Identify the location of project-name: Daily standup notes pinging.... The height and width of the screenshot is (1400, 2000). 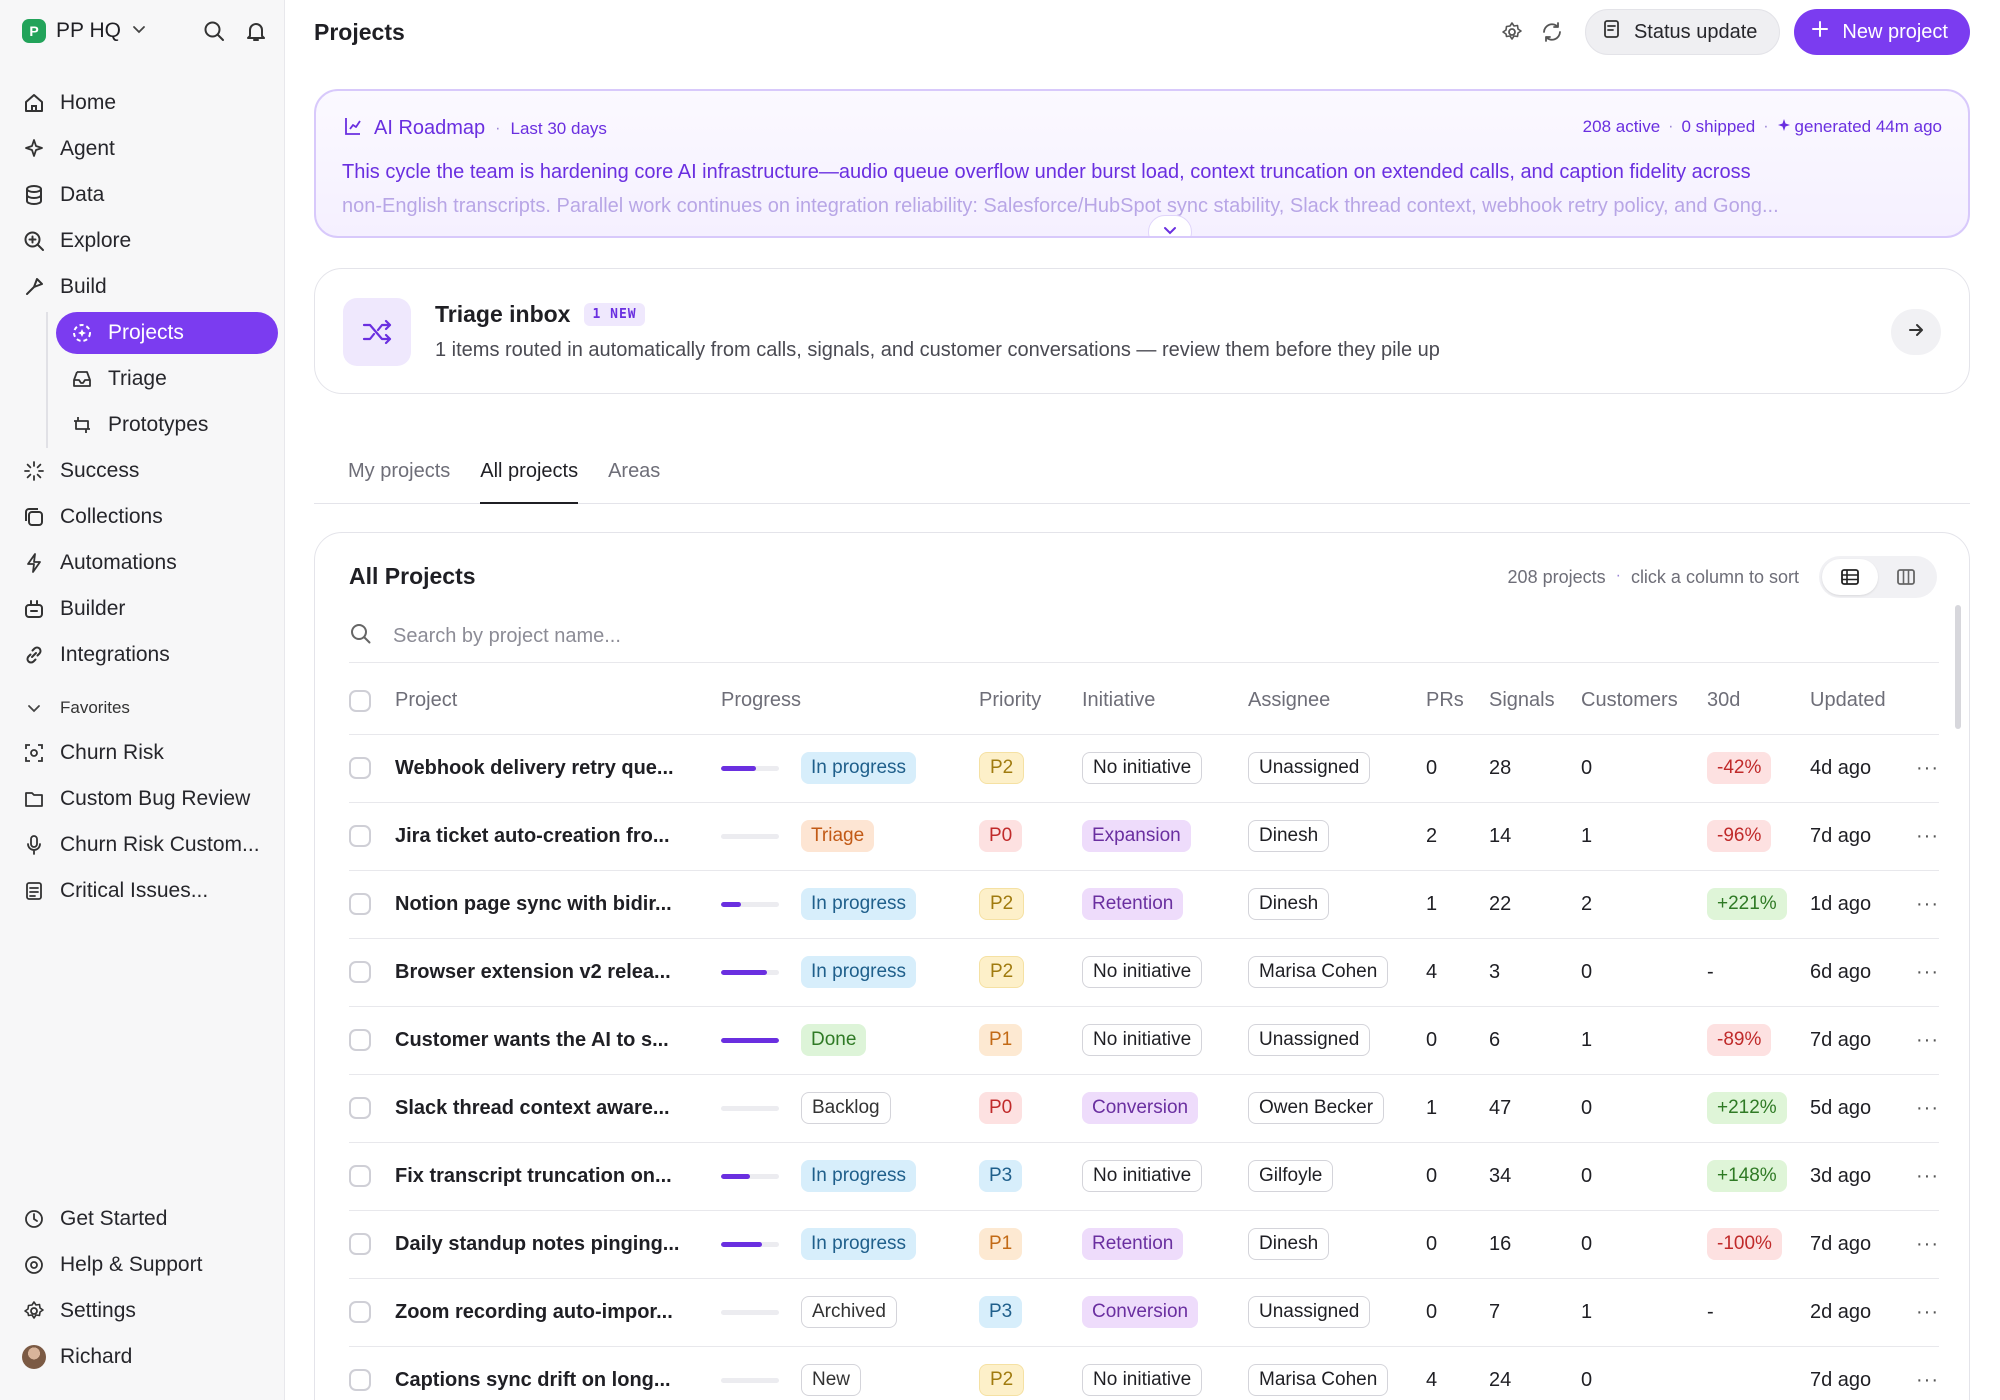
(537, 1244).